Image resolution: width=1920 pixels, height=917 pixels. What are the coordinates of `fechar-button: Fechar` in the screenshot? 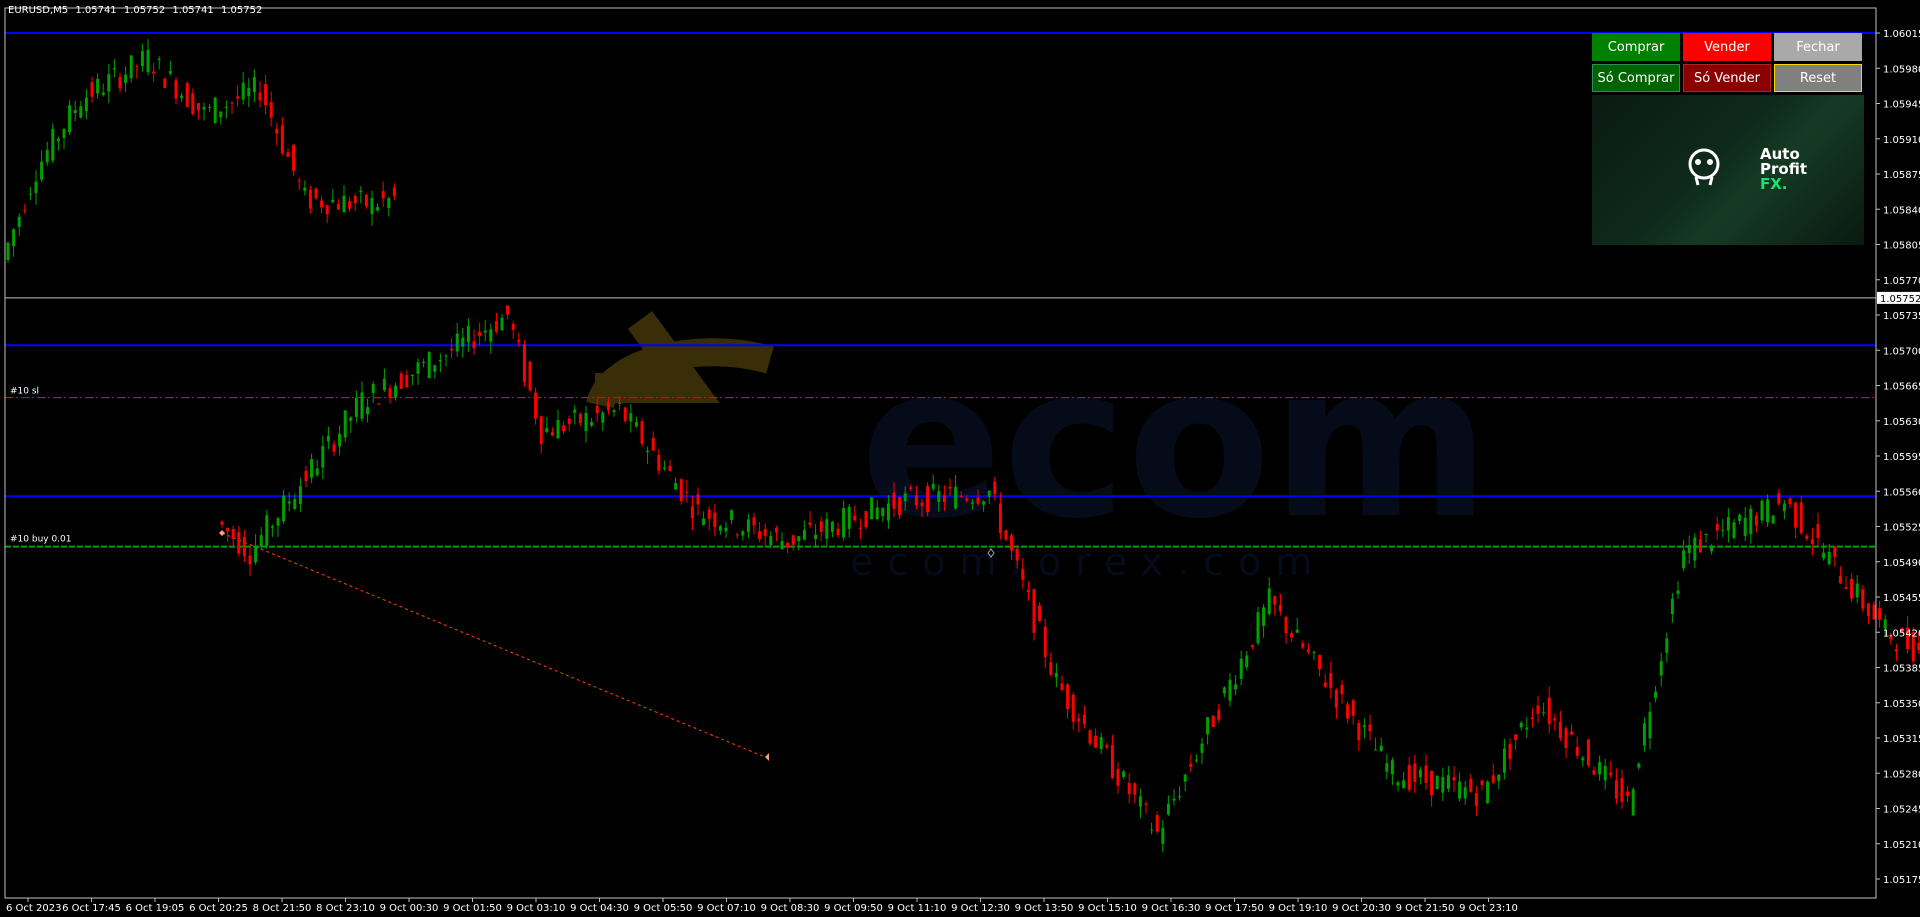 It's located at (1818, 47).